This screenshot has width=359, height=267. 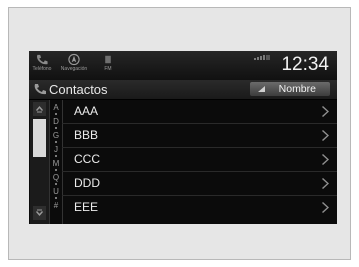 I want to click on scroll-down-button, so click(x=39, y=213).